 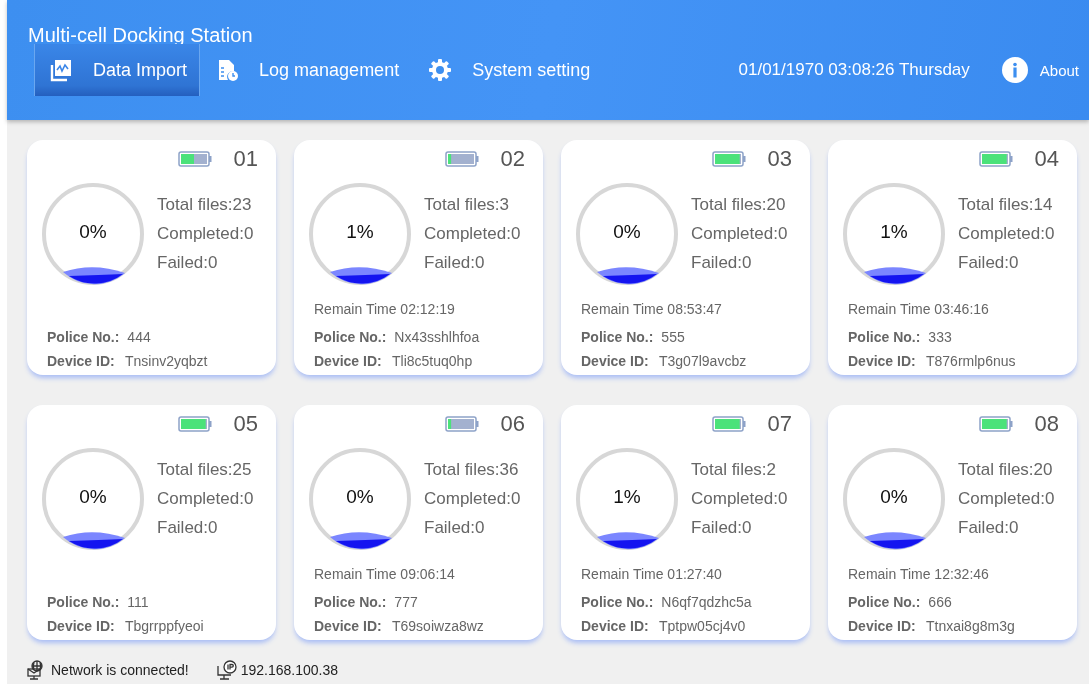 I want to click on monitor-ip-icon, so click(x=226, y=670).